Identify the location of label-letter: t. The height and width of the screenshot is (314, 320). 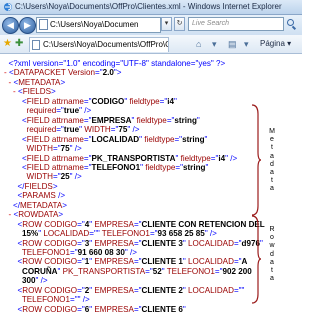
(272, 148).